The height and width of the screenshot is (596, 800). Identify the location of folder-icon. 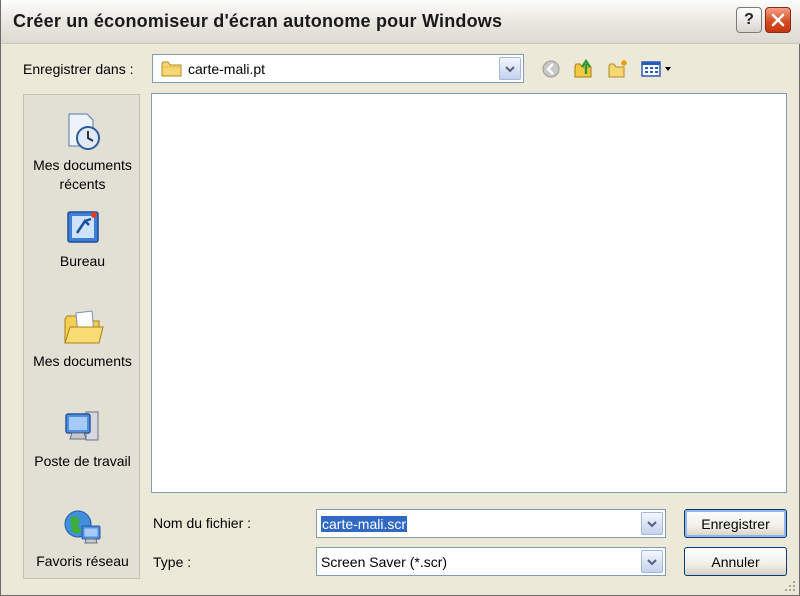
(171, 69).